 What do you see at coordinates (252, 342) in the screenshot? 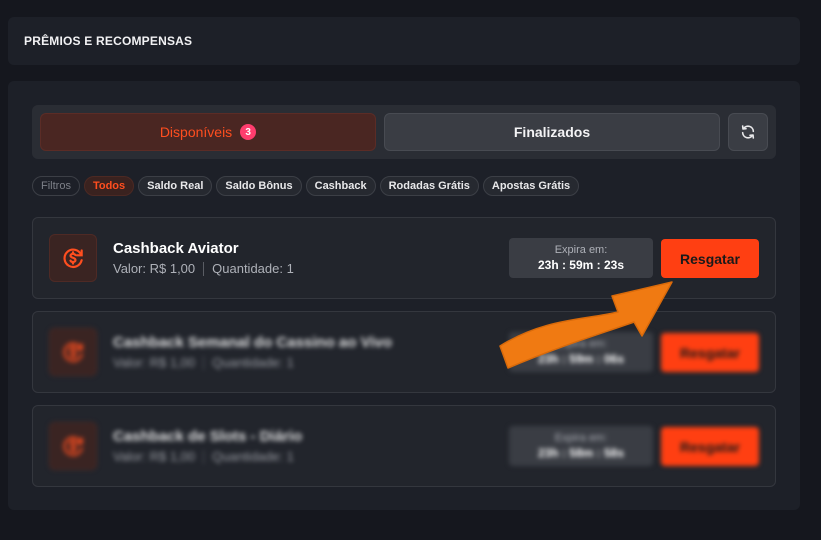
I see `reward-title: Cashback Semanal do Cassino ao Vivo` at bounding box center [252, 342].